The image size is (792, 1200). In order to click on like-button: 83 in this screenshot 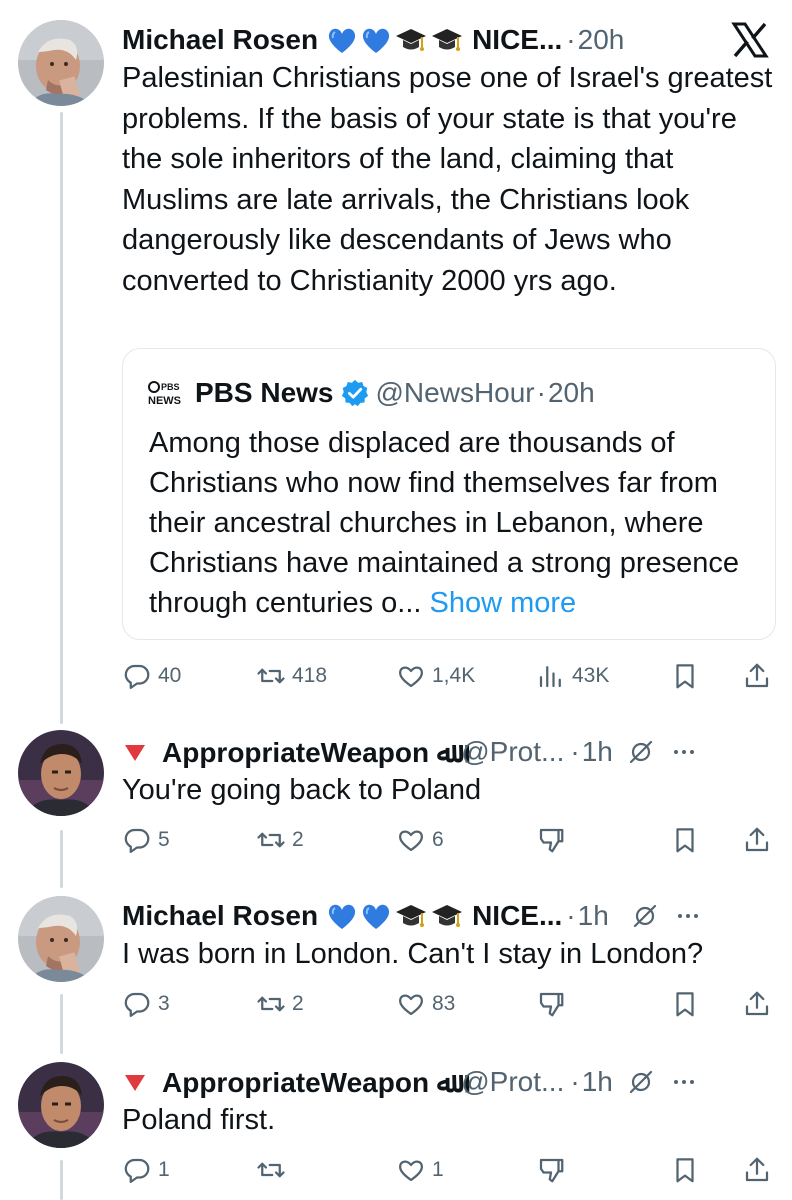, I will do `click(425, 1004)`.